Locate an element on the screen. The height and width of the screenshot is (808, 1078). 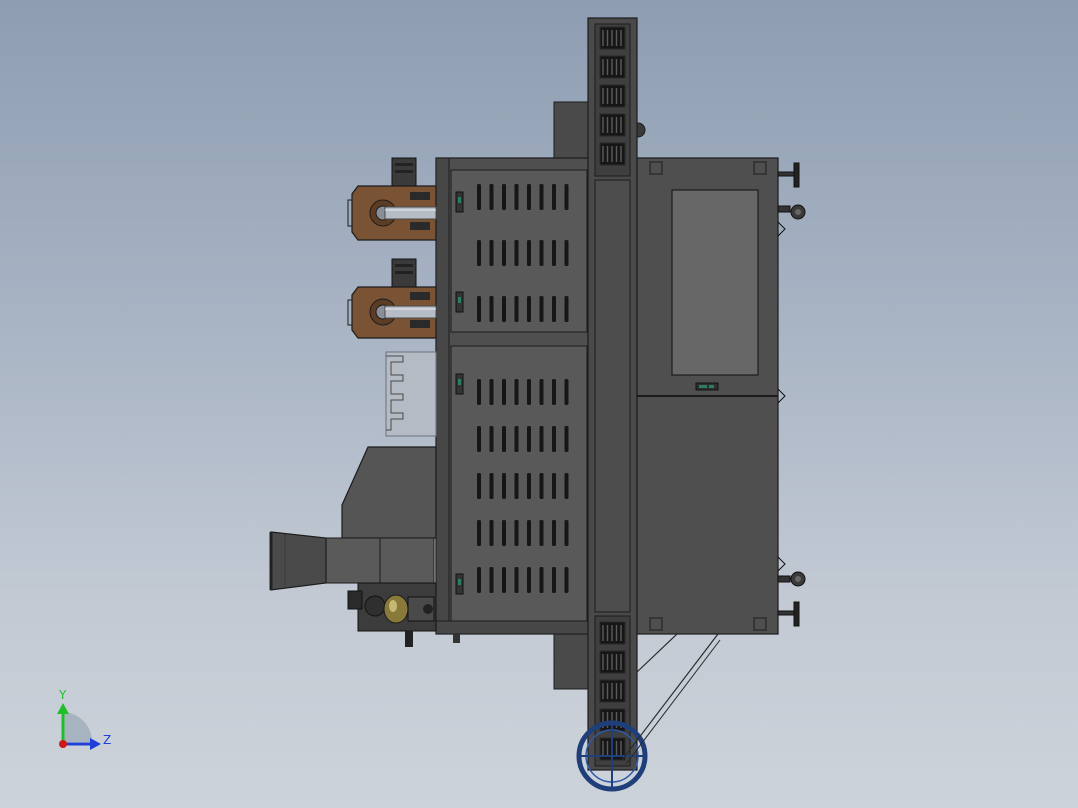
comb-bracket is located at coordinates (411, 394).